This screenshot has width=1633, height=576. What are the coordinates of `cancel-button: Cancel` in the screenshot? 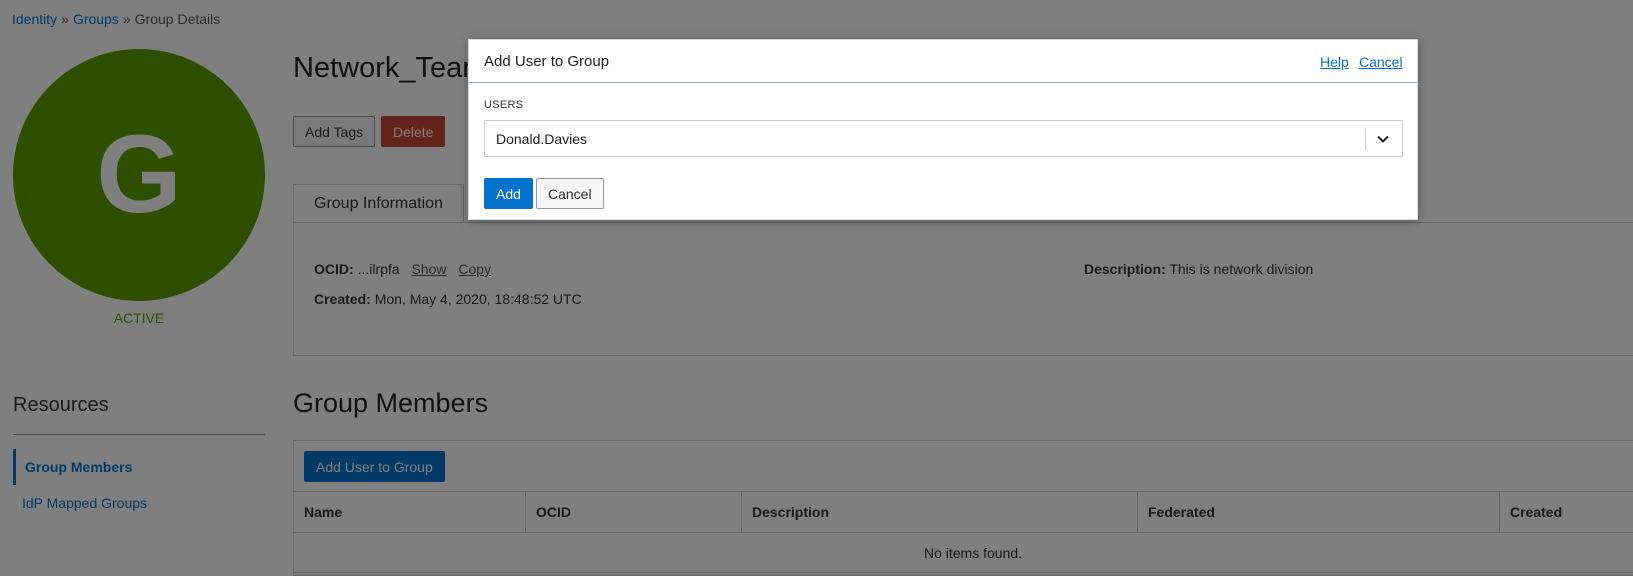 It's located at (570, 193).